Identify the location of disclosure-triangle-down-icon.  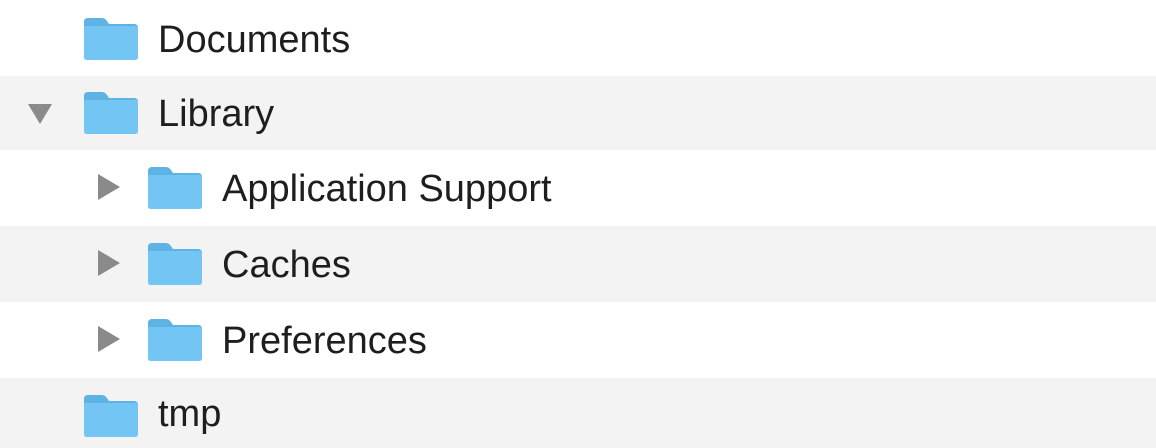
(40, 114).